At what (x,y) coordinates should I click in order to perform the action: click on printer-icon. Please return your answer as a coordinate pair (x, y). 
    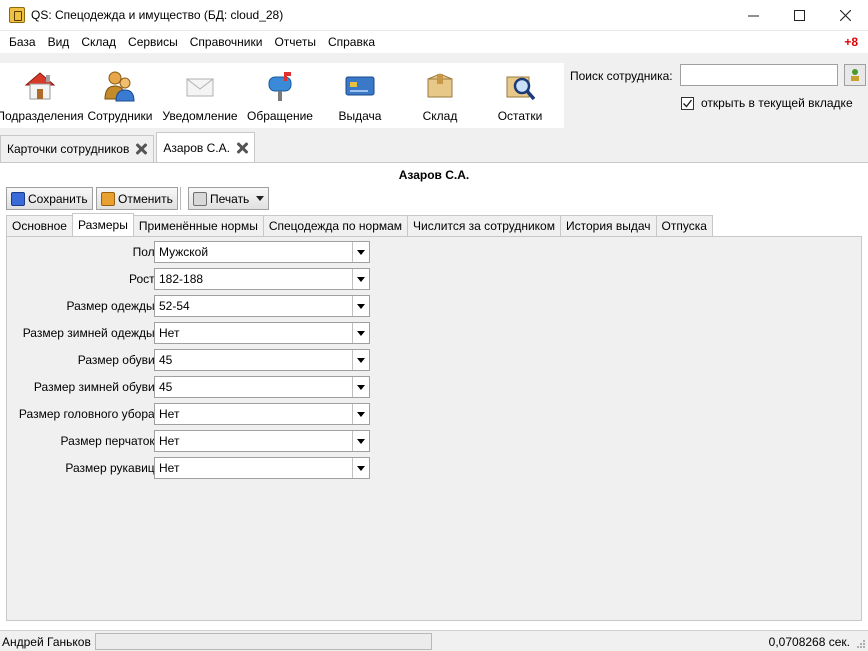
    Looking at the image, I should click on (200, 198).